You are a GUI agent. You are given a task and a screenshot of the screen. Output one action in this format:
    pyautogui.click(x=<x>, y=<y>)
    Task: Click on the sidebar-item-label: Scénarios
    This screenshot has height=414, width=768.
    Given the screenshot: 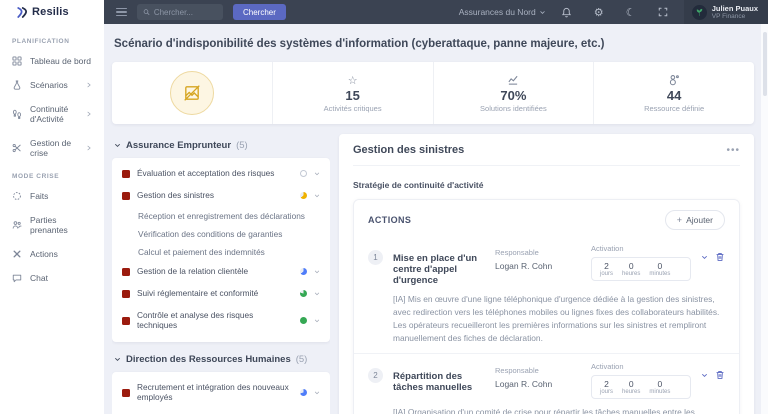 What is the action you would take?
    pyautogui.click(x=49, y=85)
    